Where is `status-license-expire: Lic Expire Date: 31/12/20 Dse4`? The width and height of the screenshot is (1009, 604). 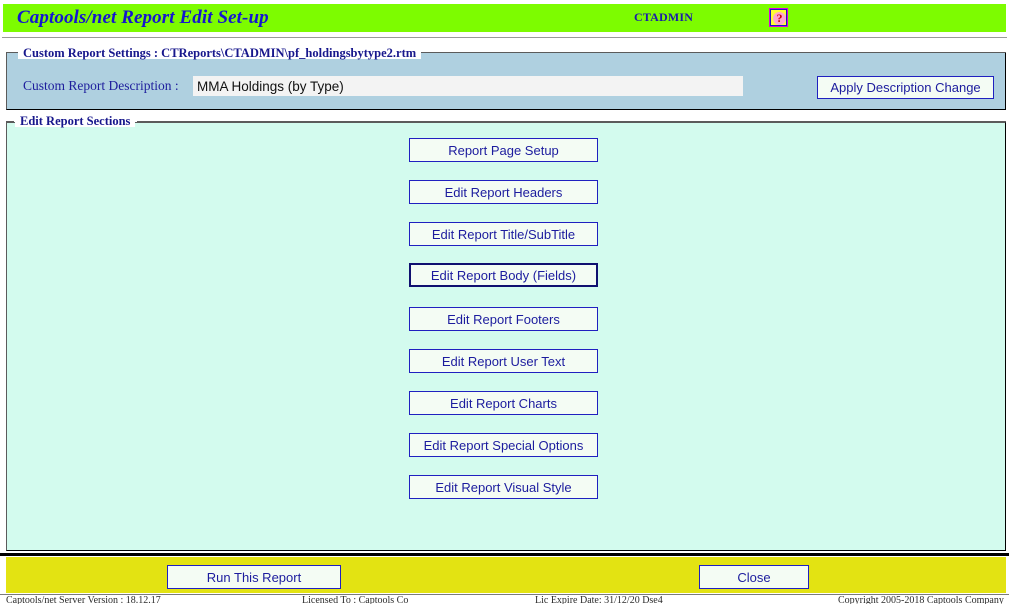
status-license-expire: Lic Expire Date: 31/12/20 Dse4 is located at coordinates (599, 599).